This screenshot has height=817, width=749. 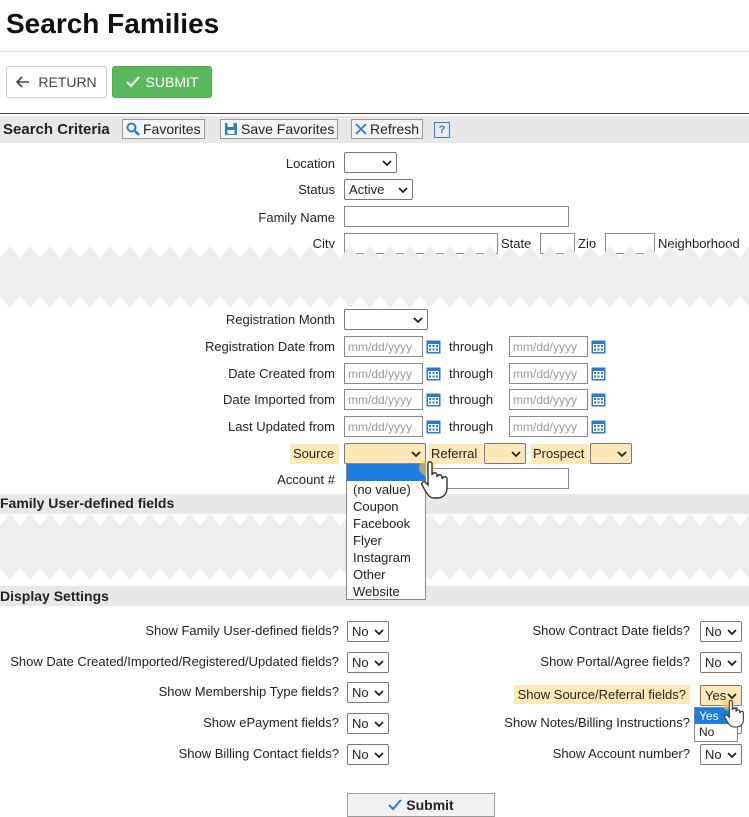 I want to click on family-name-label: Family Name, so click(x=296, y=217).